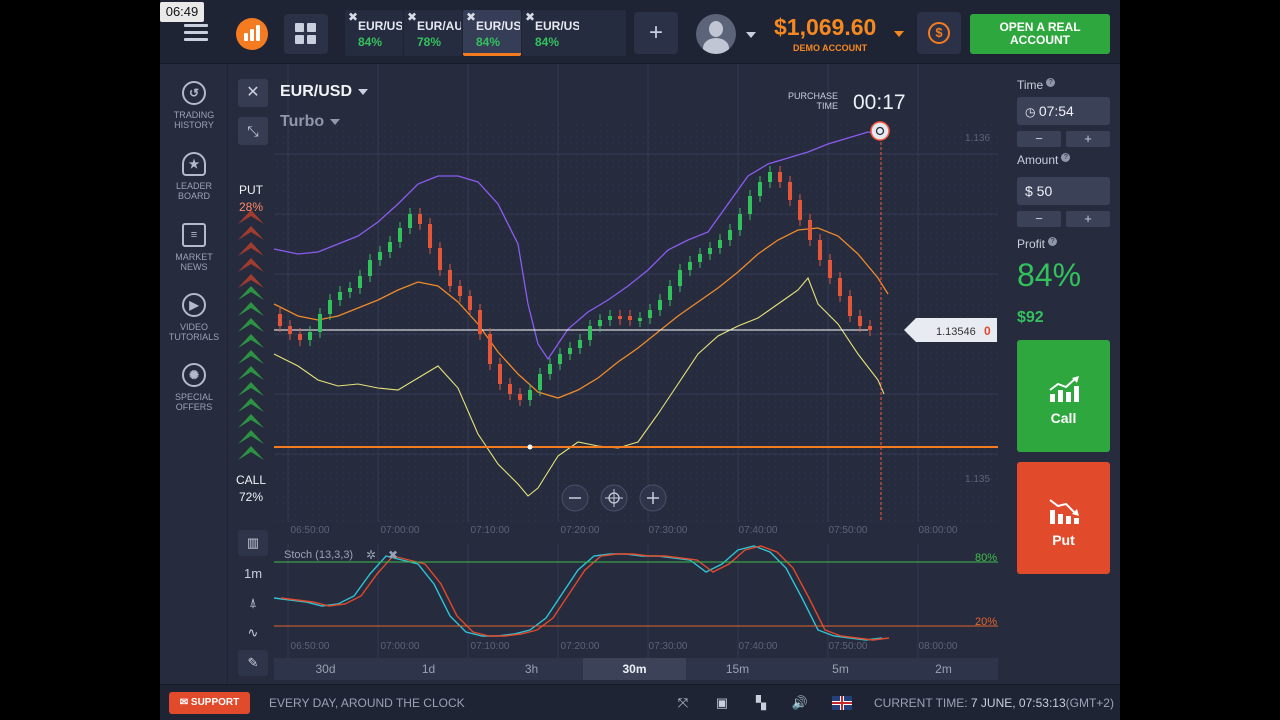 This screenshot has height=720, width=1280. Describe the element at coordinates (194, 397) in the screenshot. I see `sidebar-item-label: SPECIAL` at that location.